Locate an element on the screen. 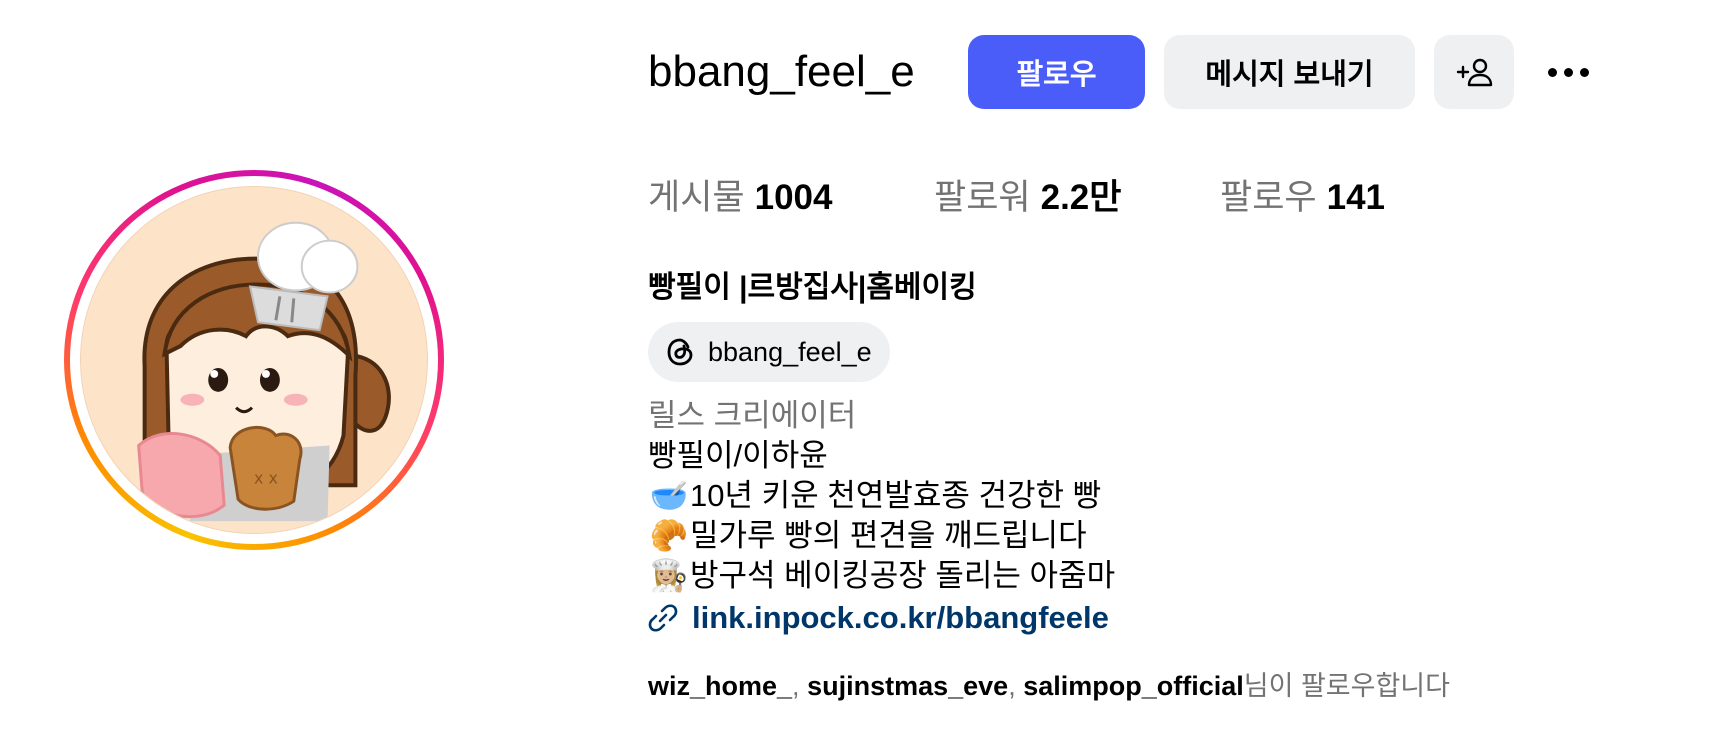 The image size is (1730, 744). stat-followers: 팔로워 2.2만 is located at coordinates (1027, 198).